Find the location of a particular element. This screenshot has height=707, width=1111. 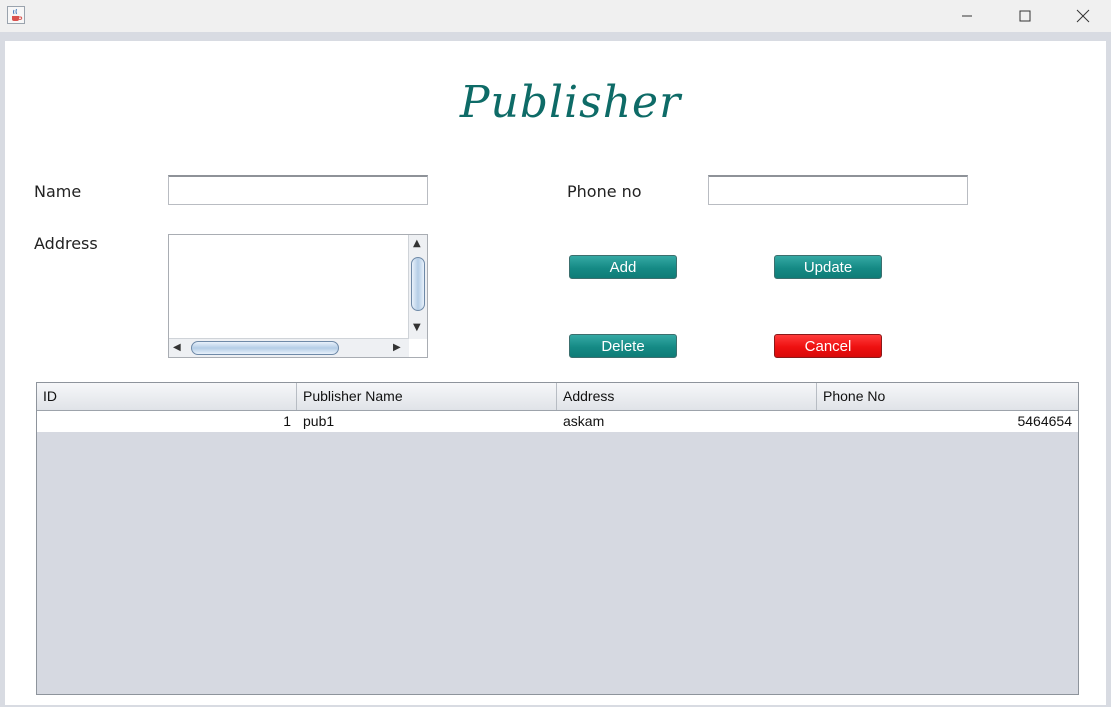

scroll-up-arrow-icon: ▲ is located at coordinates (417, 244).